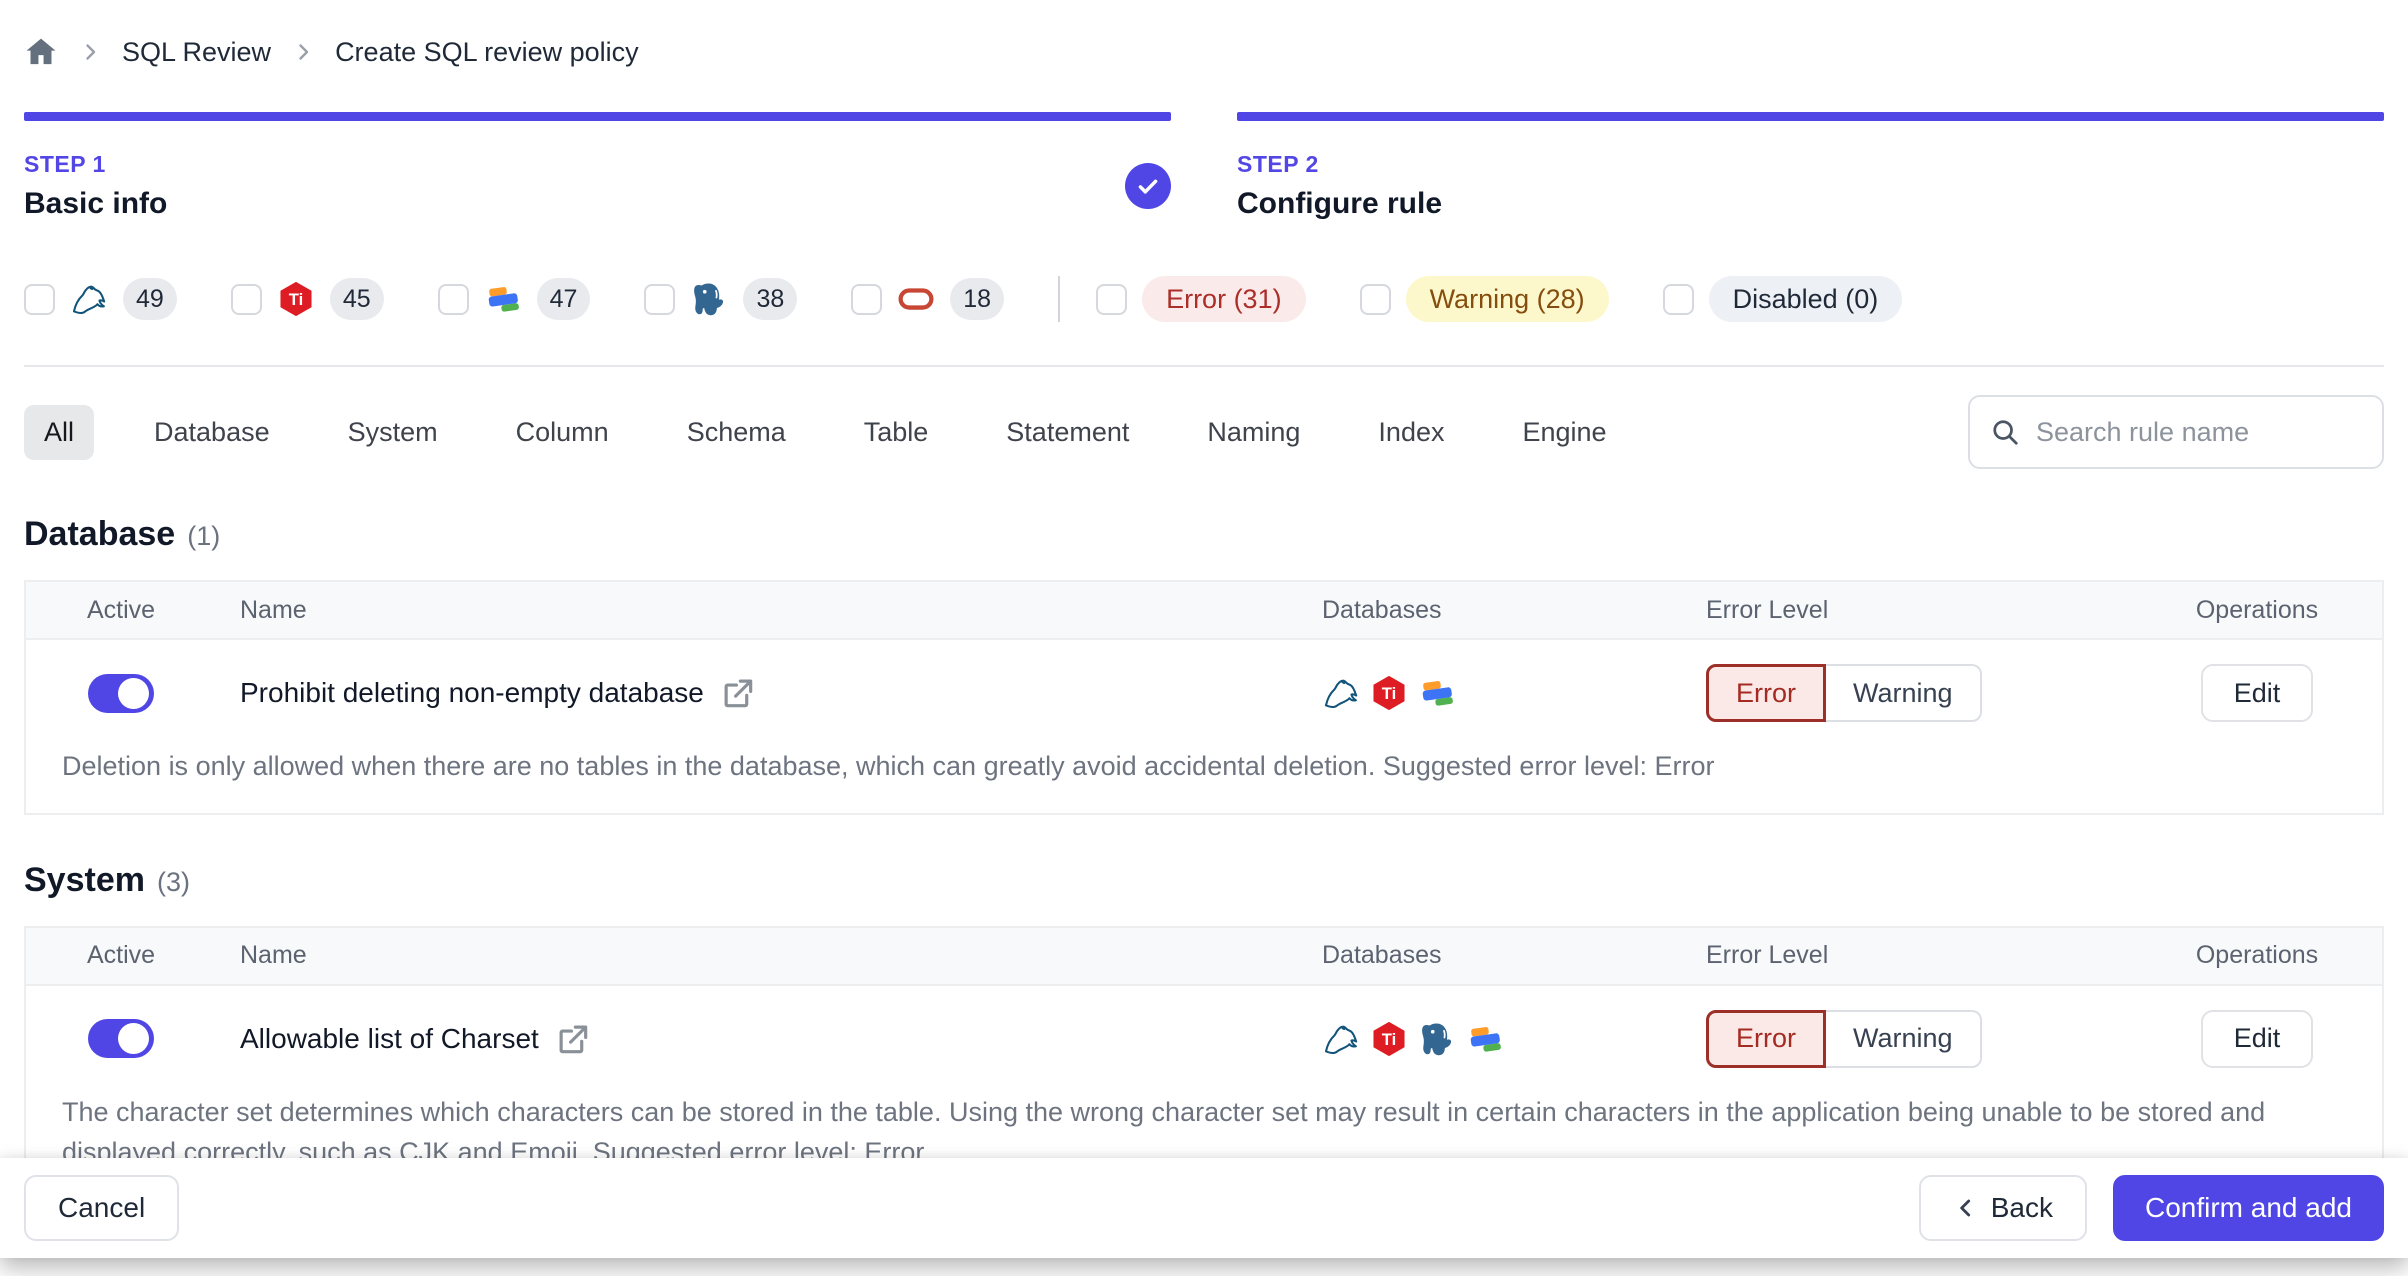 The height and width of the screenshot is (1276, 2408). Describe the element at coordinates (1224, 299) in the screenshot. I see `level-pill-error: Error (31)` at that location.